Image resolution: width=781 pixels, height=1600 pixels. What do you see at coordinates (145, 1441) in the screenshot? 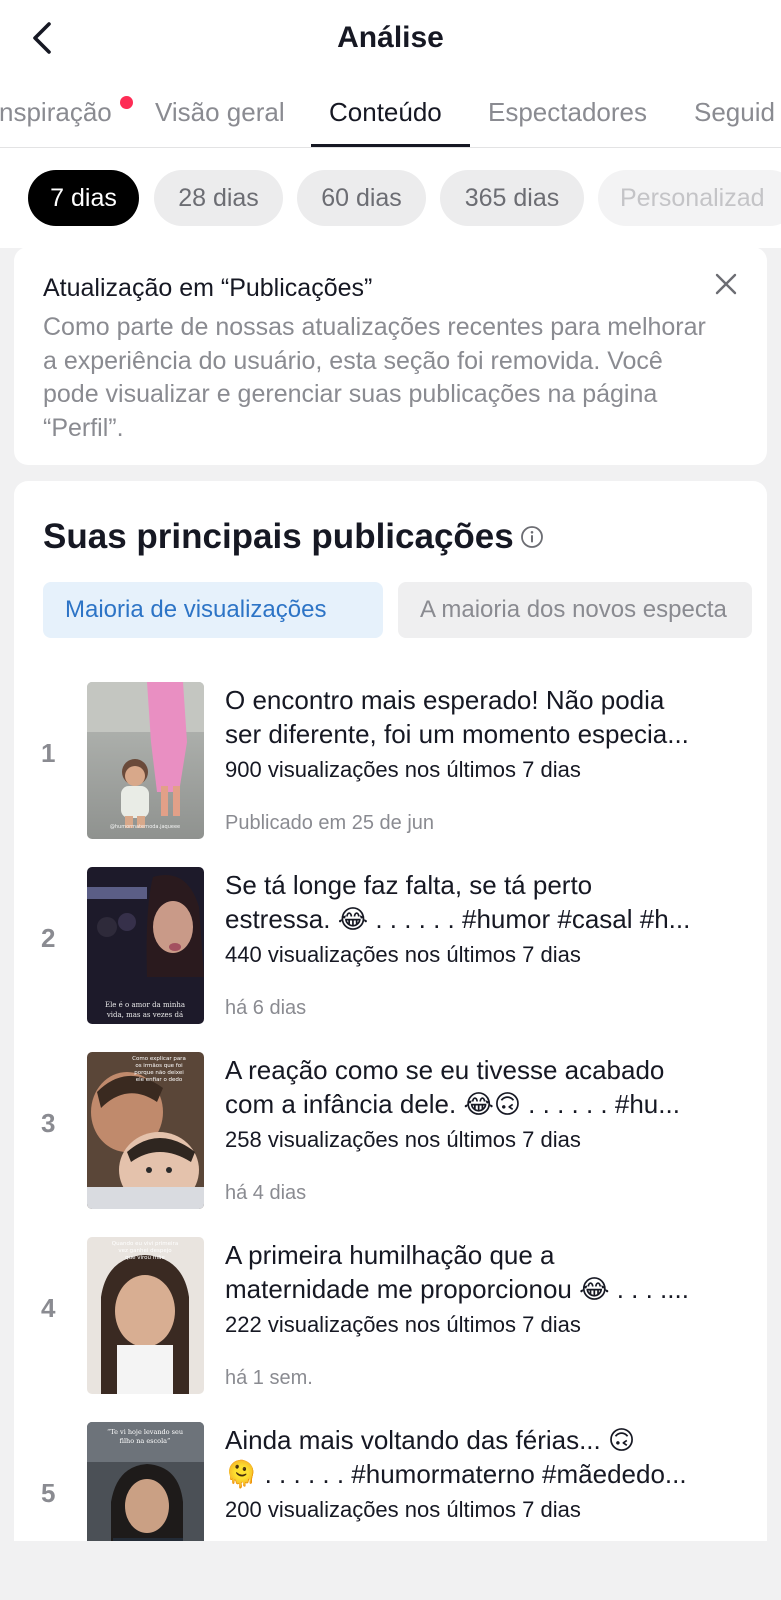
I see `svg-text: filho na escola”` at bounding box center [145, 1441].